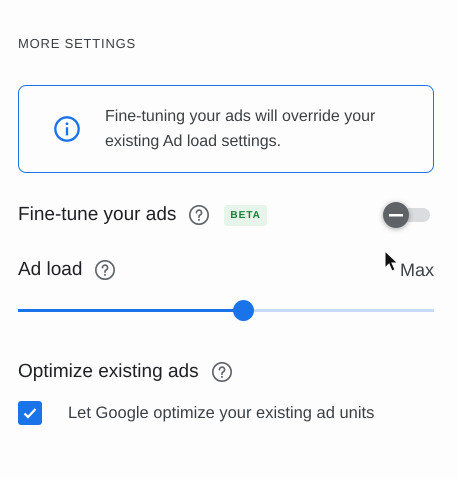 The image size is (458, 479). Describe the element at coordinates (97, 215) in the screenshot. I see `fine-tune-label: Fine-tune your ads` at that location.